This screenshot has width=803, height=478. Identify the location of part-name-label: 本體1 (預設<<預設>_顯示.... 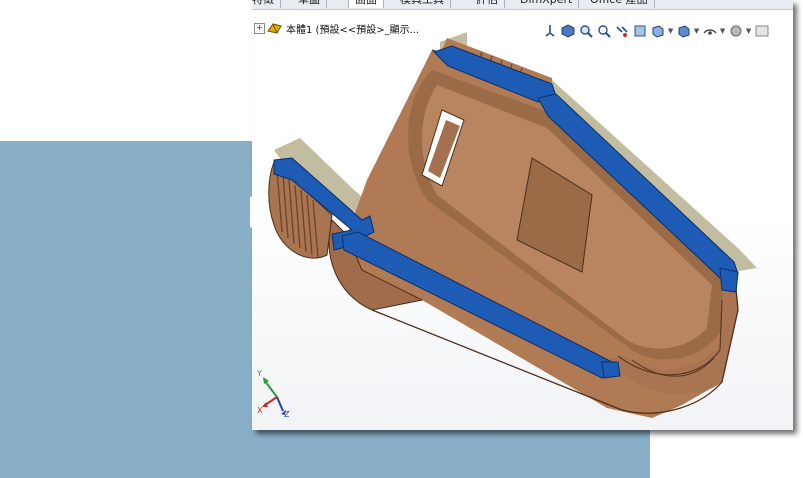
(353, 30).